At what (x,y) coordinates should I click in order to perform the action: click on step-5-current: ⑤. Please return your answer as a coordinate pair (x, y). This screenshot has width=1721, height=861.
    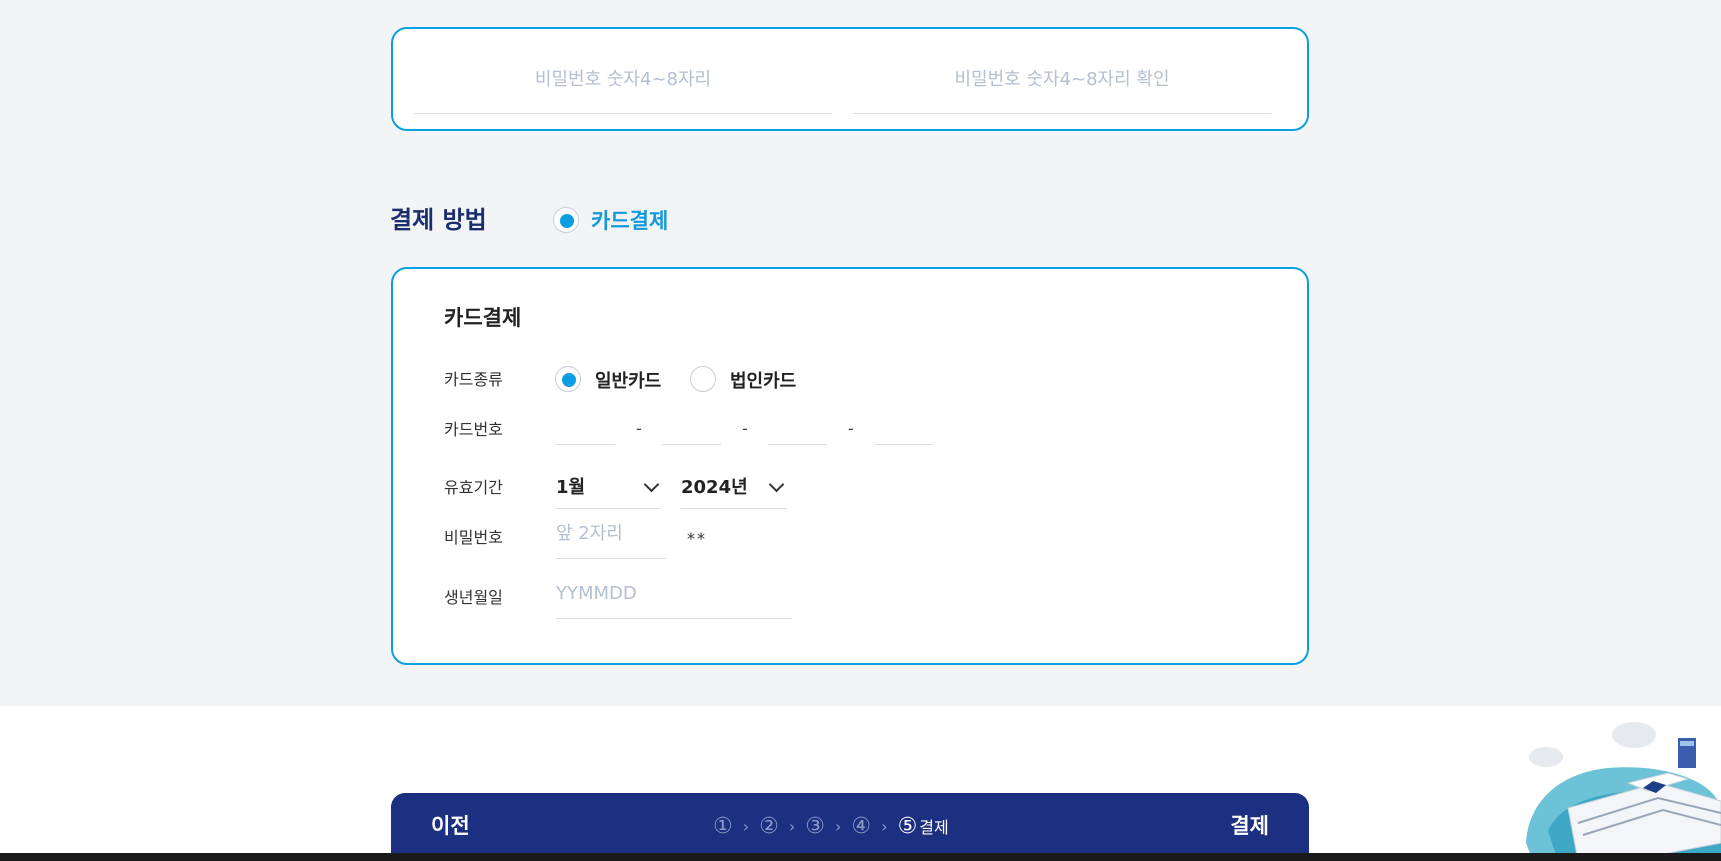
    Looking at the image, I should click on (907, 826).